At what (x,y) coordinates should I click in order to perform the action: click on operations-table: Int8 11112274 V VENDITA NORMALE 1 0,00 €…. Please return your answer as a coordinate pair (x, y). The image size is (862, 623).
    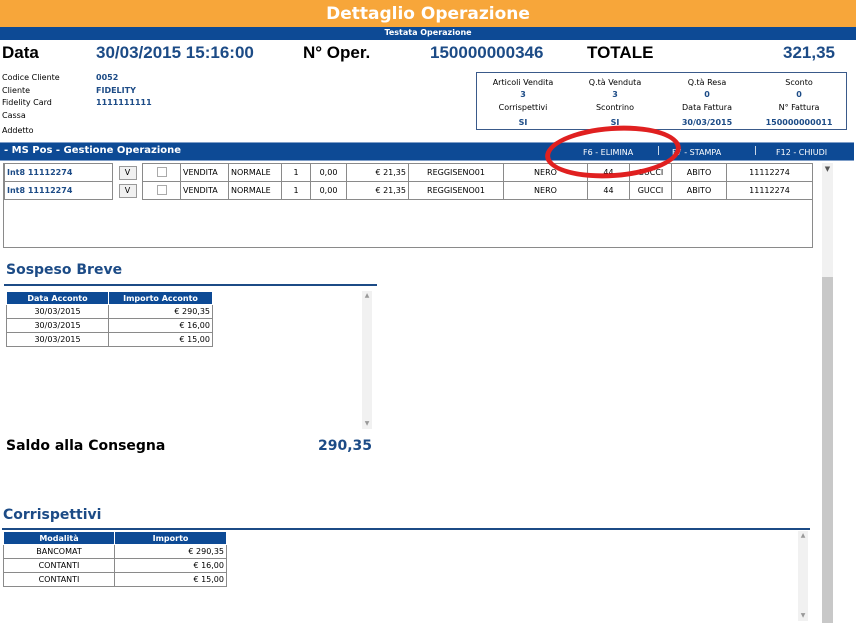
    Looking at the image, I should click on (408, 181).